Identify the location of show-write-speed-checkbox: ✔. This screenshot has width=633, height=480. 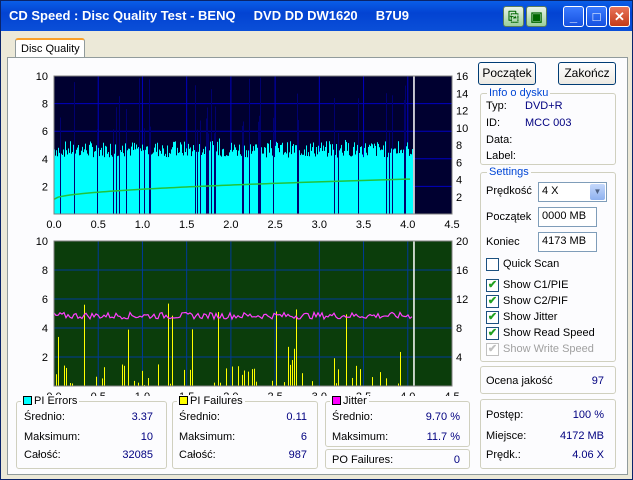
(492, 349).